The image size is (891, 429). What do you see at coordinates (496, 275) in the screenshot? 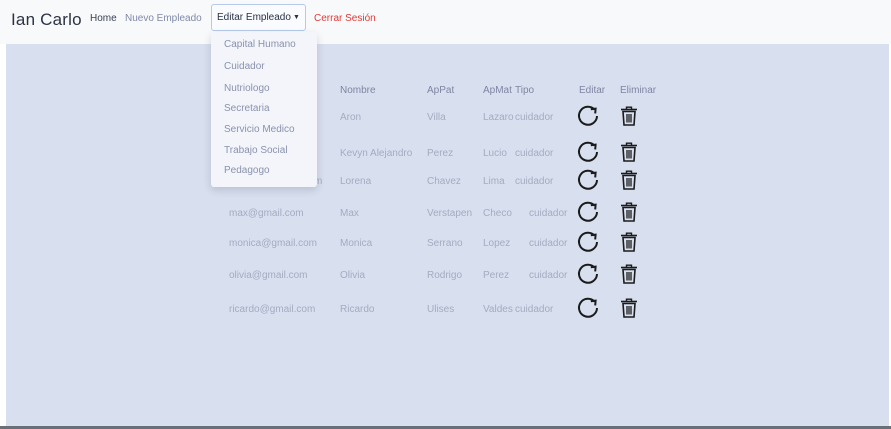
I see `cell-apmat: Perez` at bounding box center [496, 275].